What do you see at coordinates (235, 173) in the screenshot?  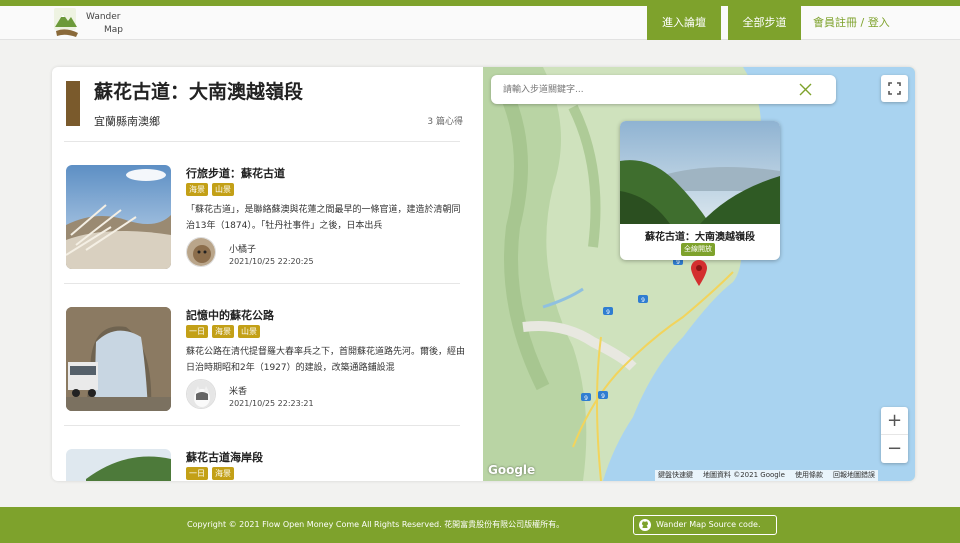 I see `post-title: 行旅步道：蘇花古道` at bounding box center [235, 173].